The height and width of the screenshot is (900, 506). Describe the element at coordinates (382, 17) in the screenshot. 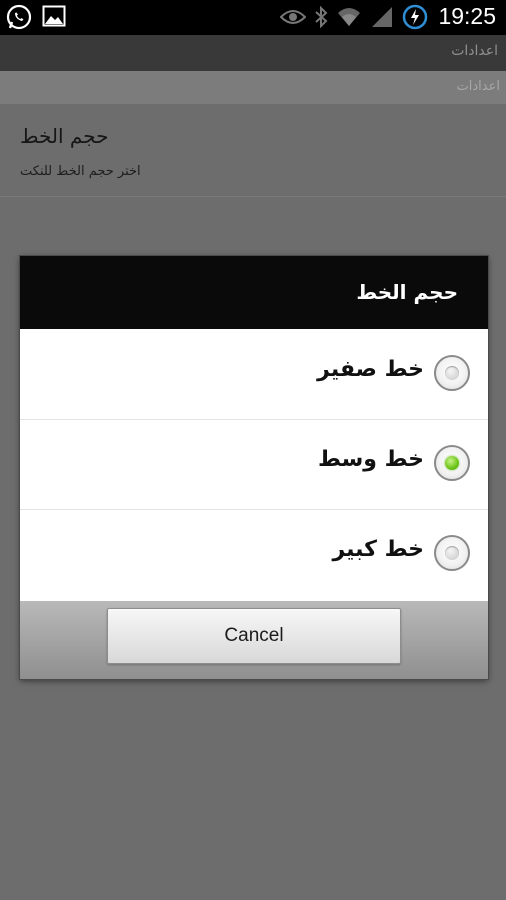

I see `signal-icon` at that location.